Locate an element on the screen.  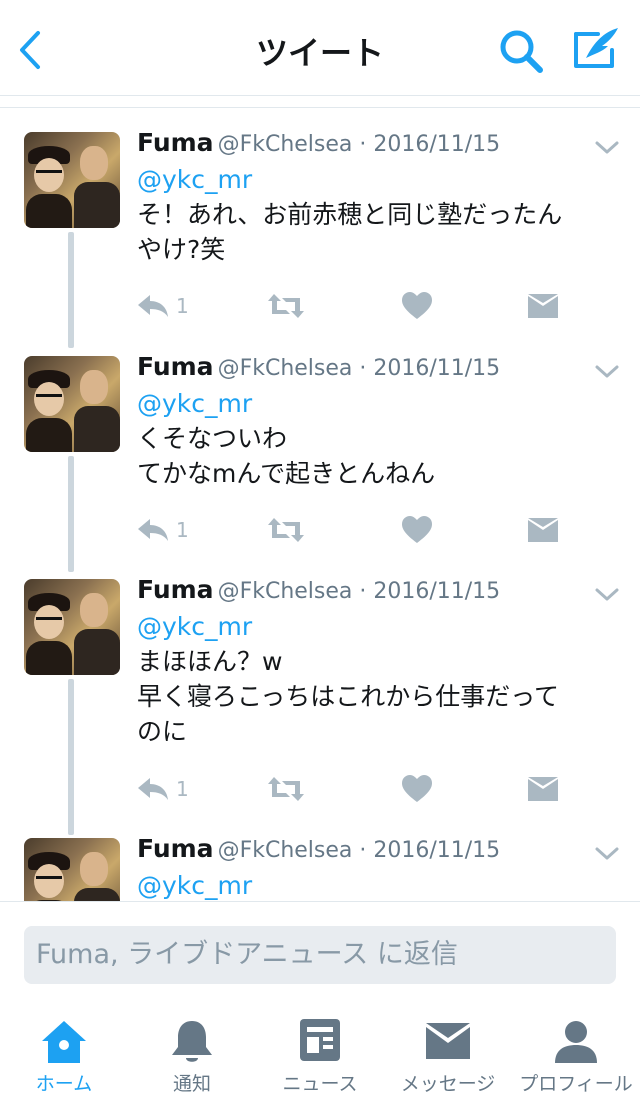
compose-tweet-button is located at coordinates (596, 50).